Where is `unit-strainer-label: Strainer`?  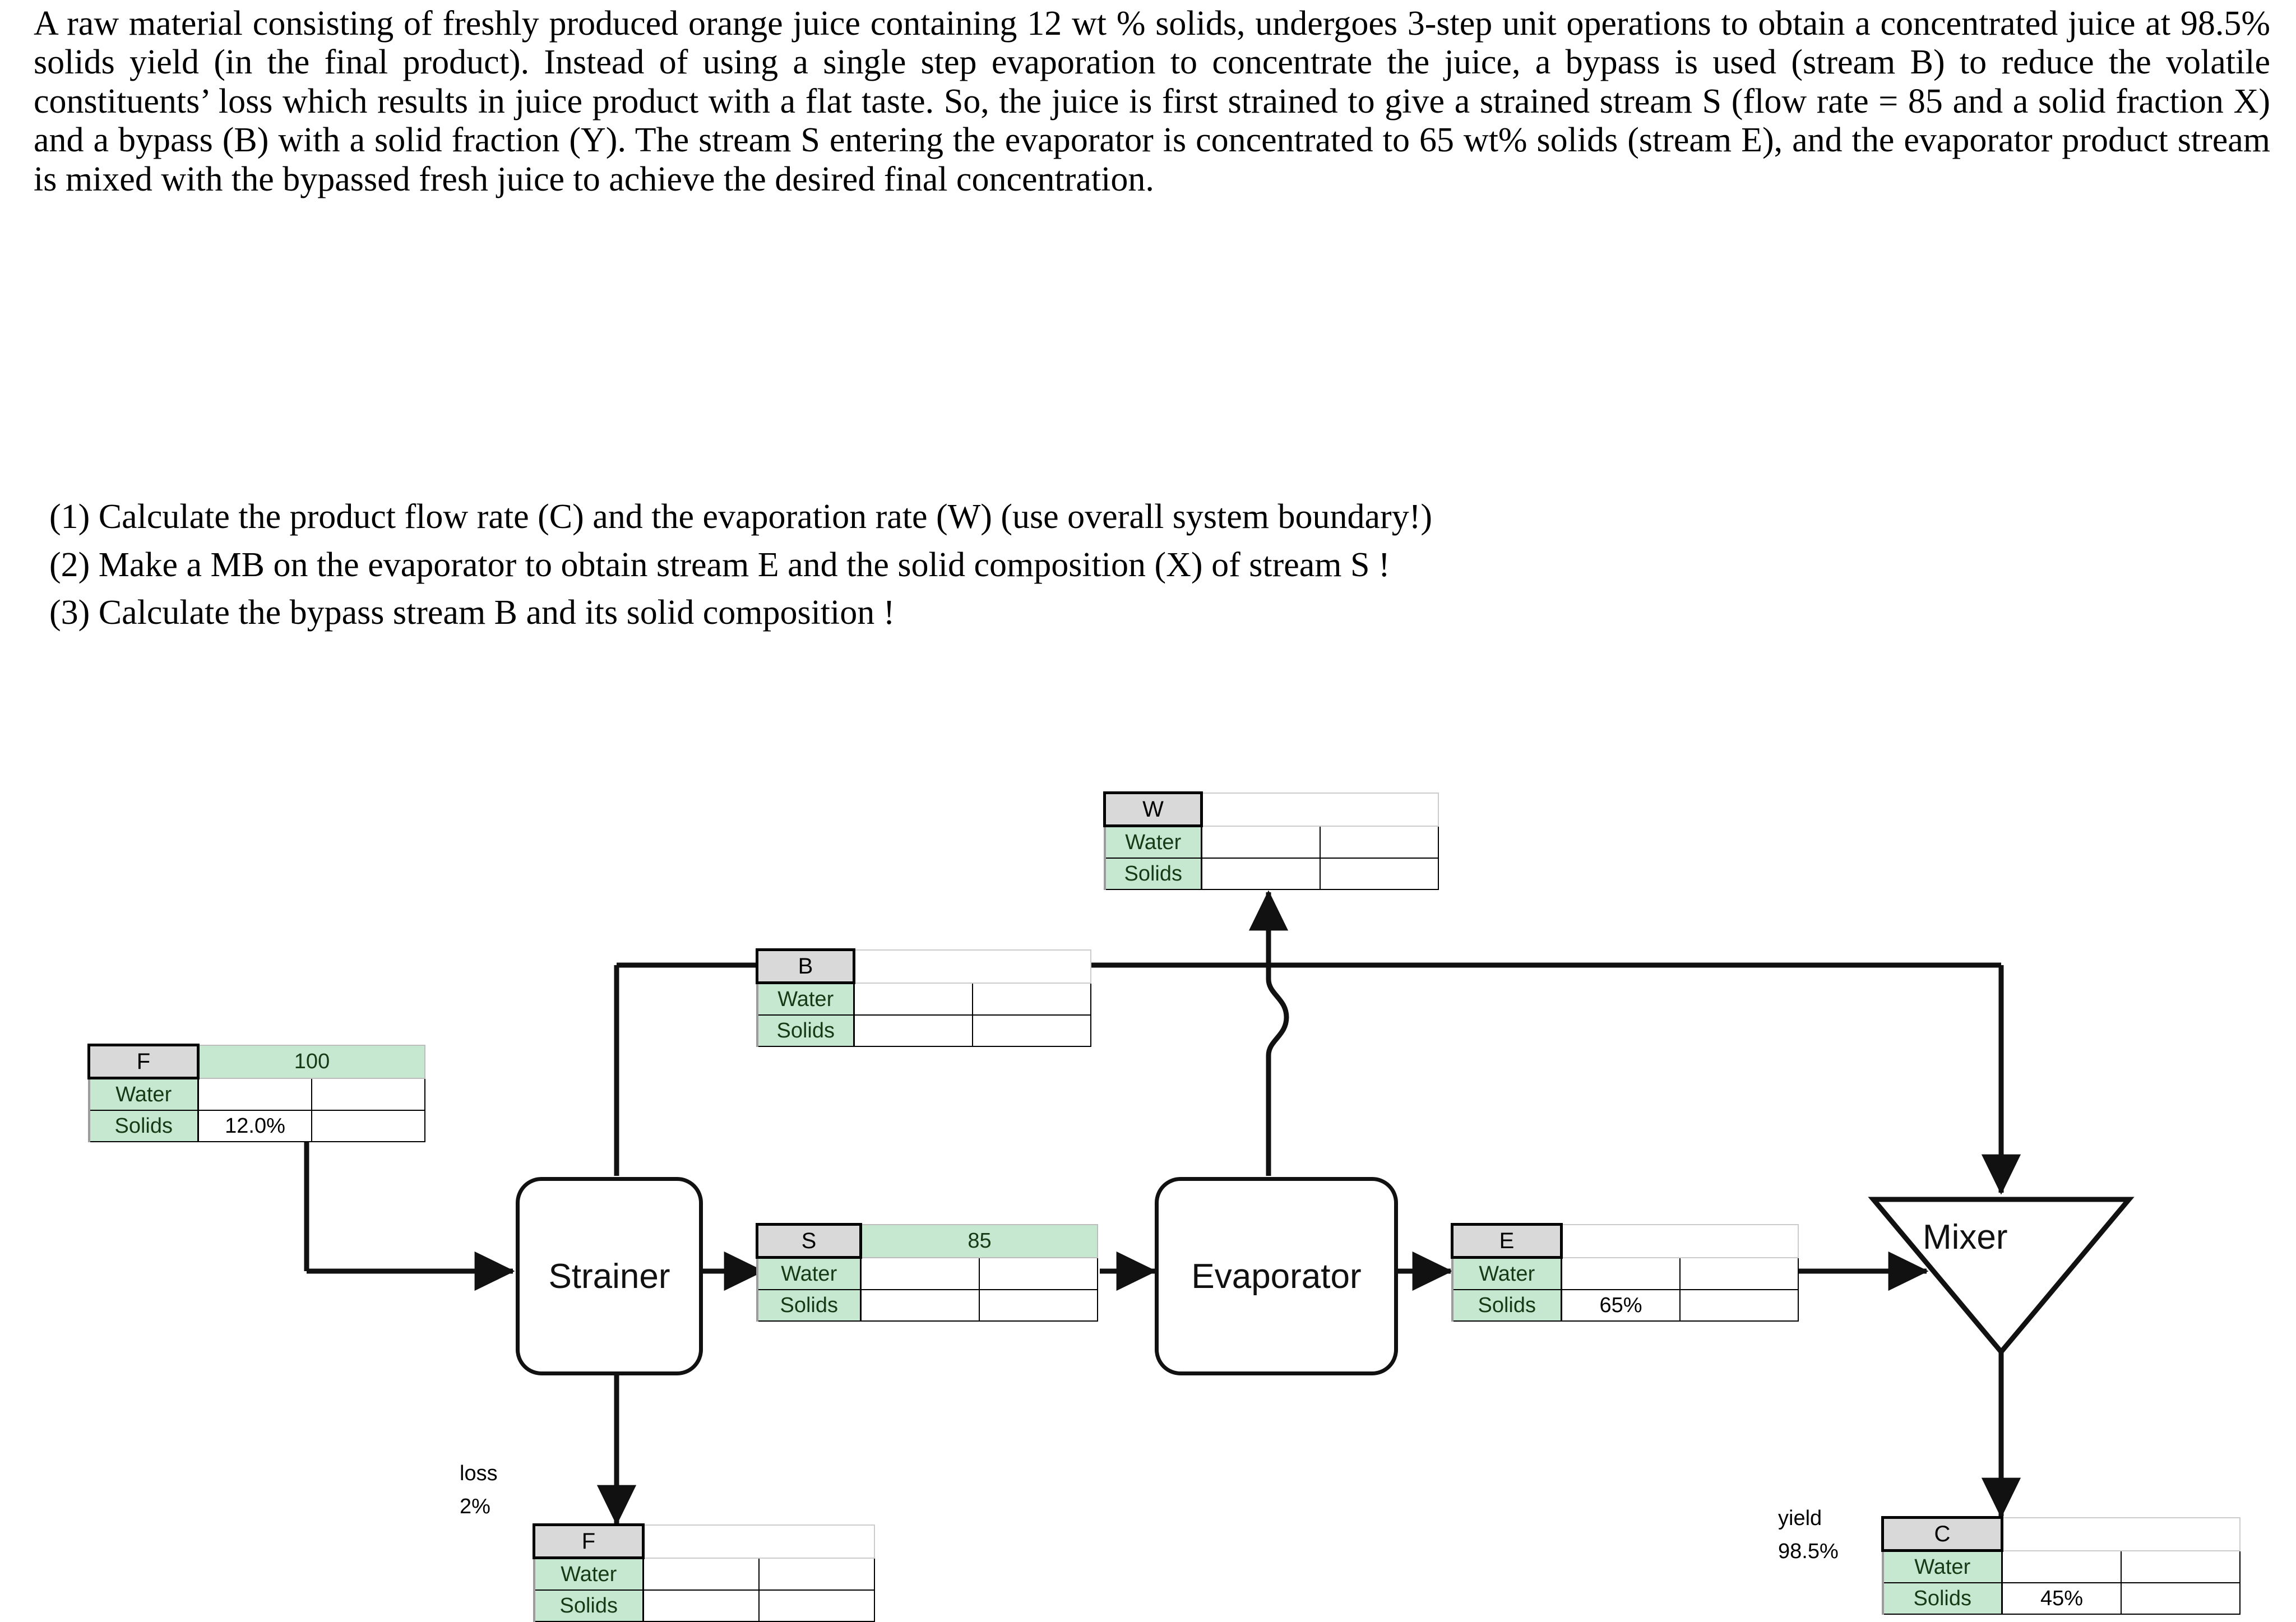
unit-strainer-label: Strainer is located at coordinates (609, 1276).